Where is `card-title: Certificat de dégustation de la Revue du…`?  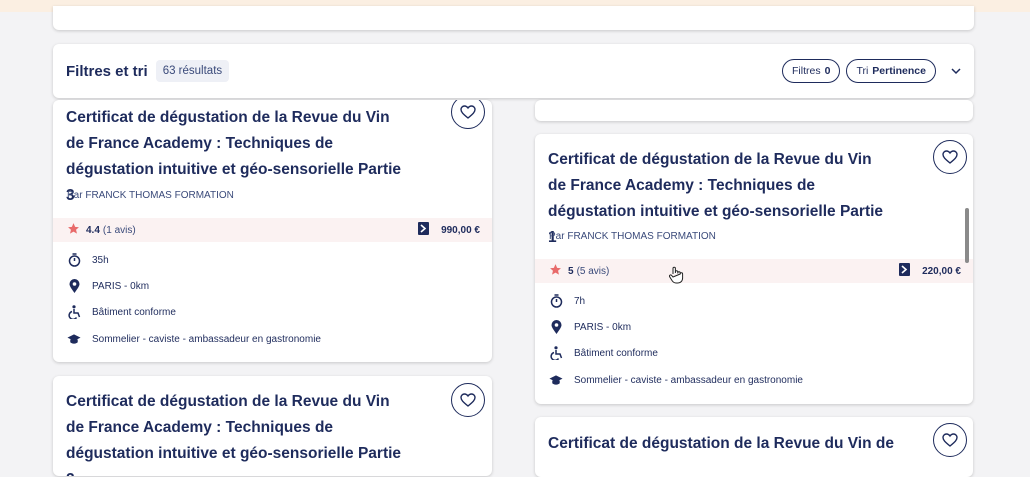
card-title: Certificat de dégustation de la Revue du… is located at coordinates (728, 444).